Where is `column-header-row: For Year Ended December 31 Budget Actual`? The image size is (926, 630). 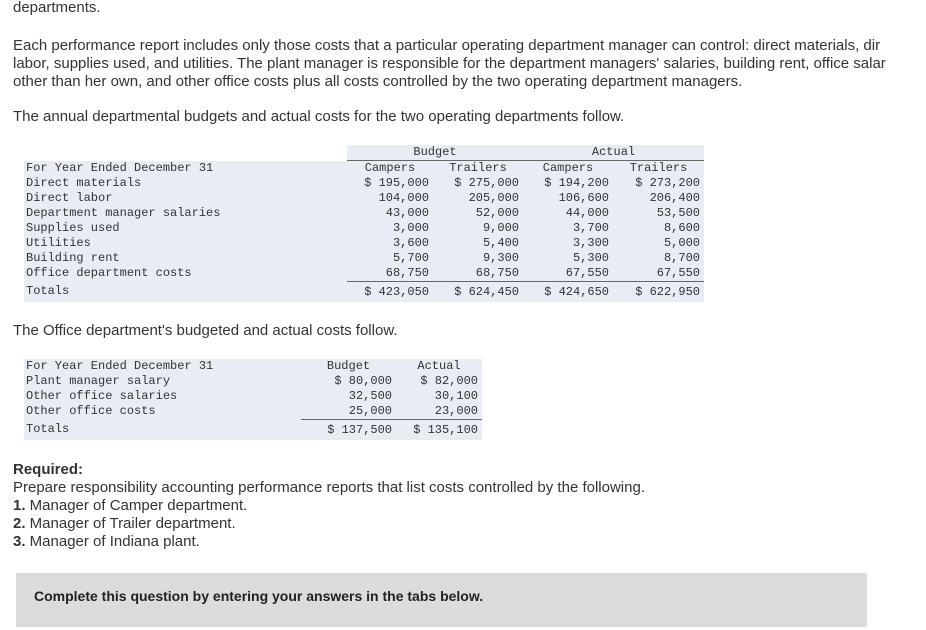
column-header-row: For Year Ended December 31 Budget Actual is located at coordinates (253, 366).